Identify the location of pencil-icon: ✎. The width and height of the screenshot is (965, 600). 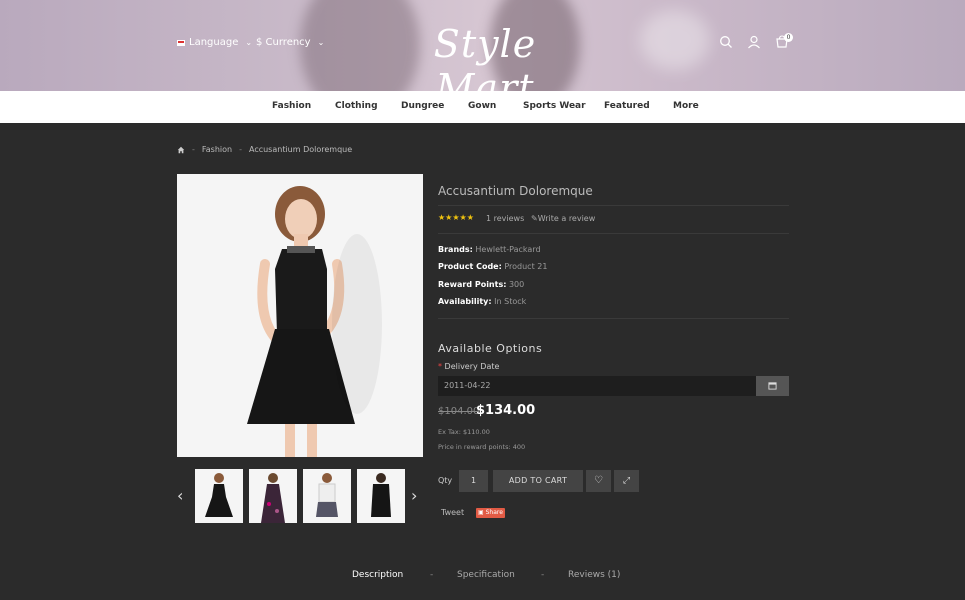
(534, 218).